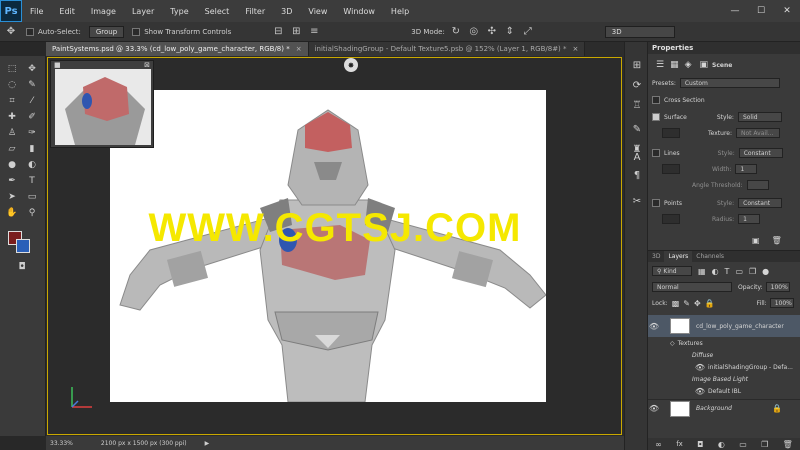 The image size is (800, 450). Describe the element at coordinates (700, 444) in the screenshot. I see `add-mask-icon: ◘` at that location.